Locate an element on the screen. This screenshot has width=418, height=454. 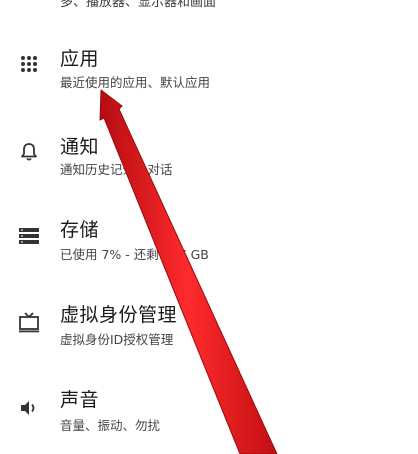
partial-top-subtitle: 多、播放器、显示器和画面 is located at coordinates (138, 5).